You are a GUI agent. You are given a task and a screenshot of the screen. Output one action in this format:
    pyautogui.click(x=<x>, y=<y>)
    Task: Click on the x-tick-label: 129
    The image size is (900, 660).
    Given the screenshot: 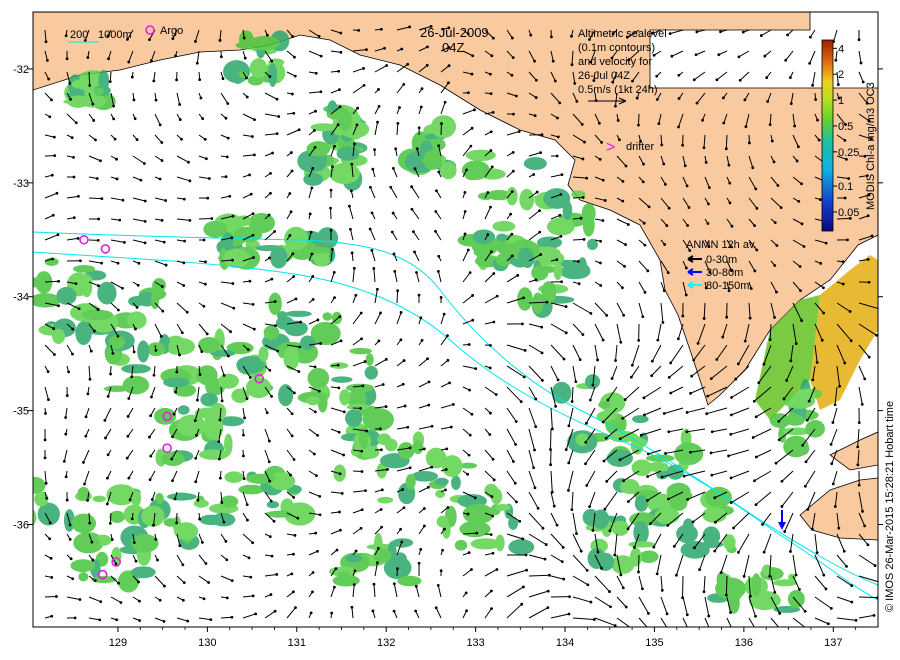 What is the action you would take?
    pyautogui.click(x=118, y=643)
    